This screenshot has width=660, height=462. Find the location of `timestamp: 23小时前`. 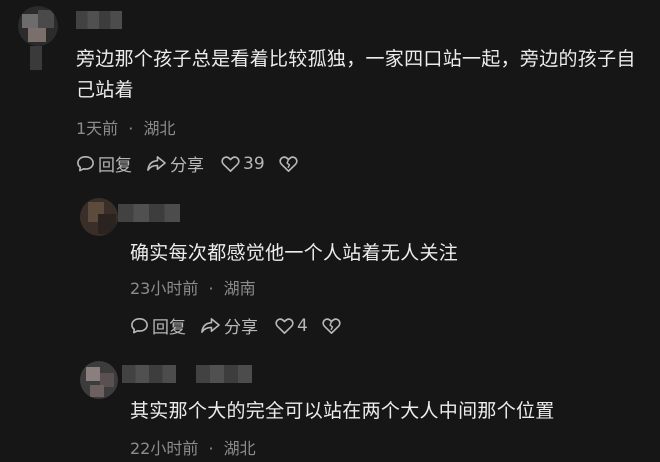

timestamp: 23小时前 is located at coordinates (164, 288).